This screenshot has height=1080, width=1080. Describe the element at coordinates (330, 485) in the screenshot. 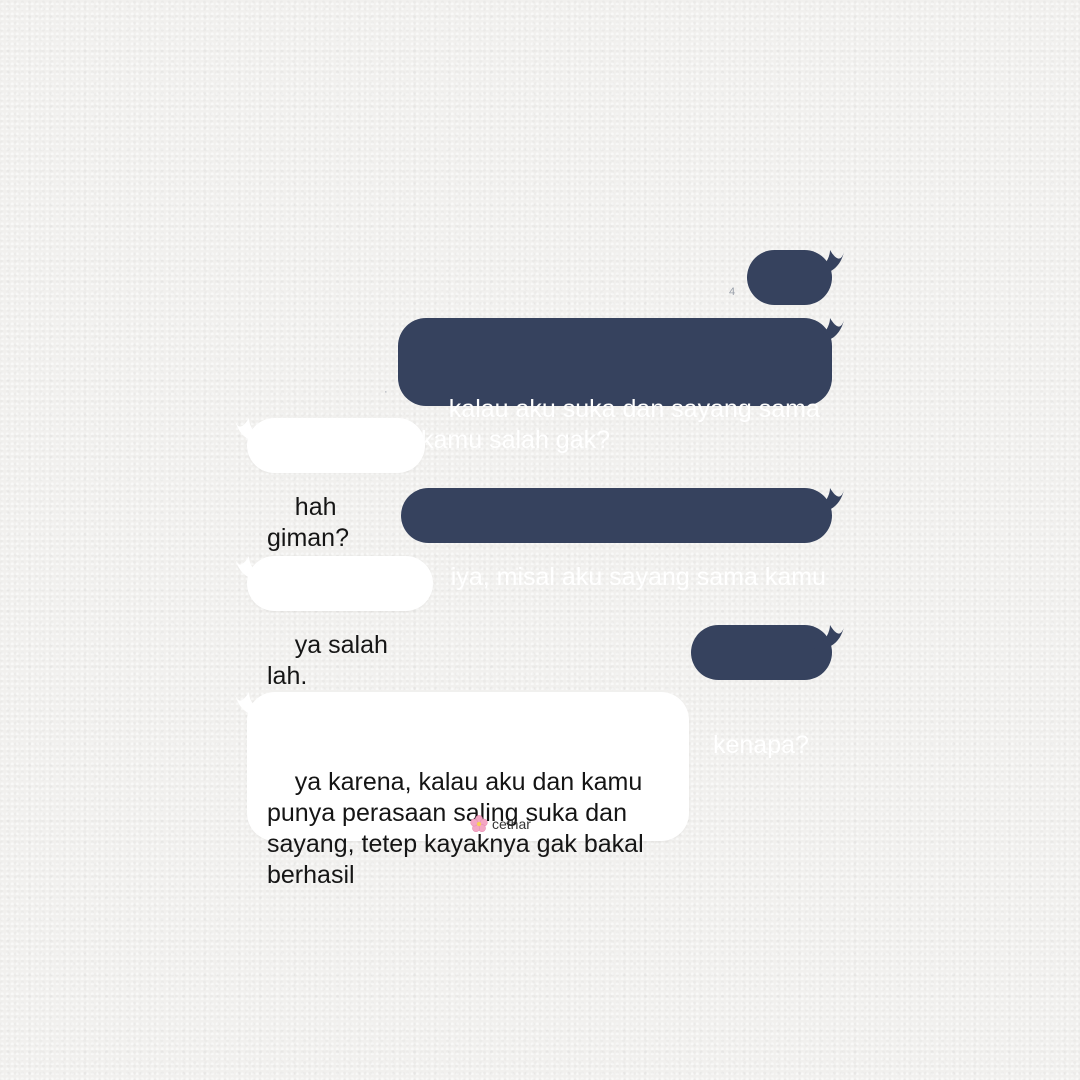

I see `incoming-message: hah giman?` at that location.